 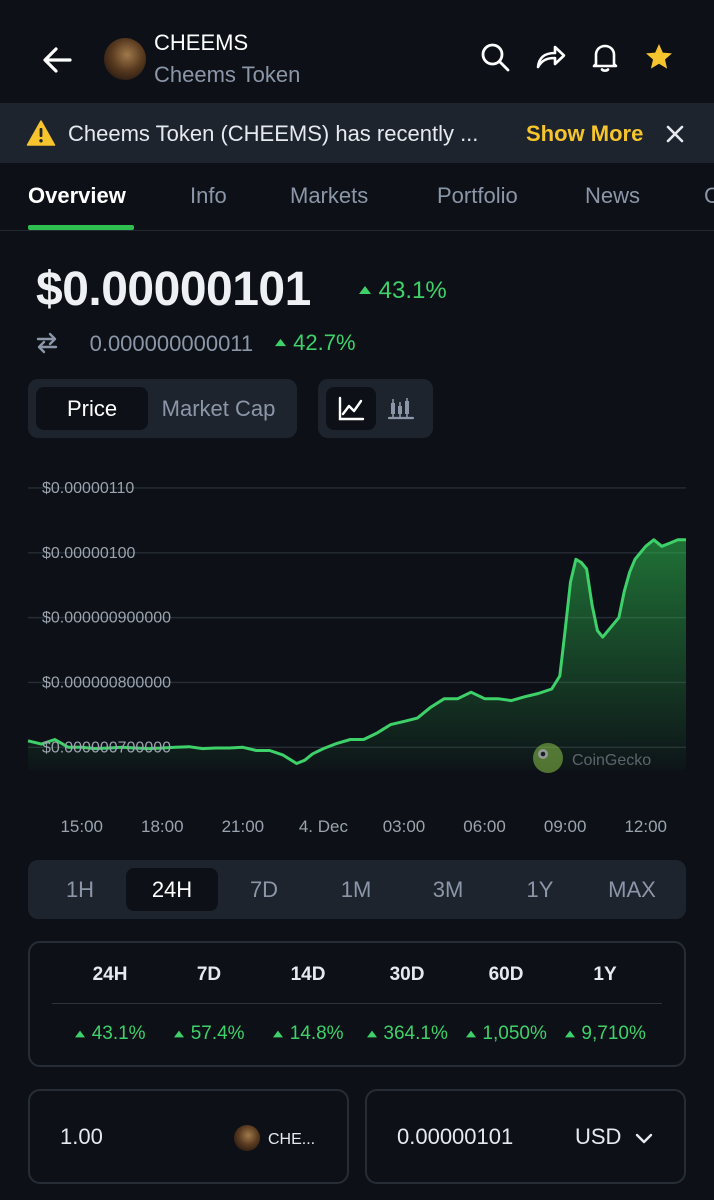 I want to click on y-tick-label: $0.00000110, so click(x=88, y=488).